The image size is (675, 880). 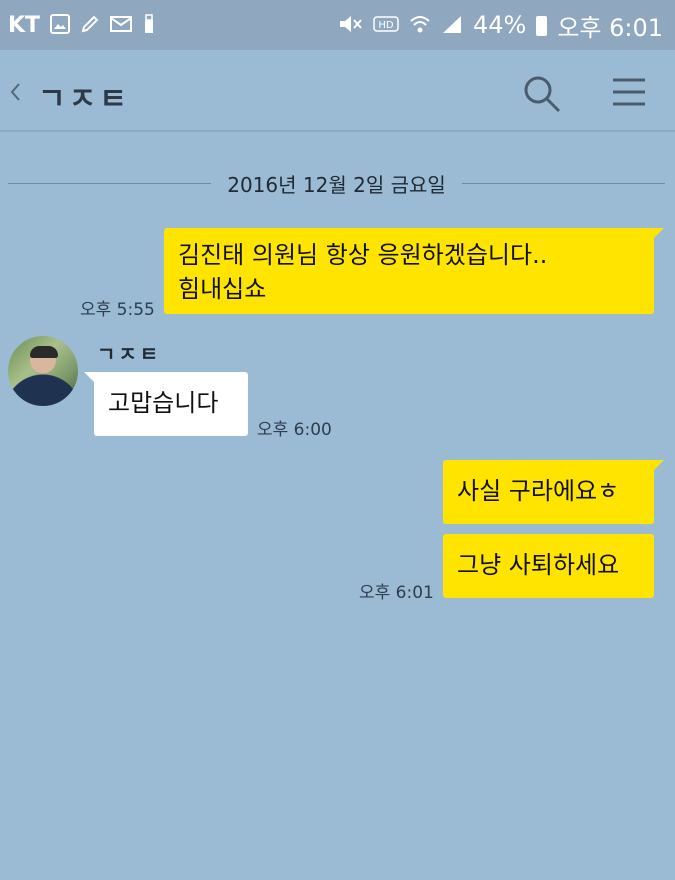 What do you see at coordinates (24, 25) in the screenshot?
I see `carrier-label: KT` at bounding box center [24, 25].